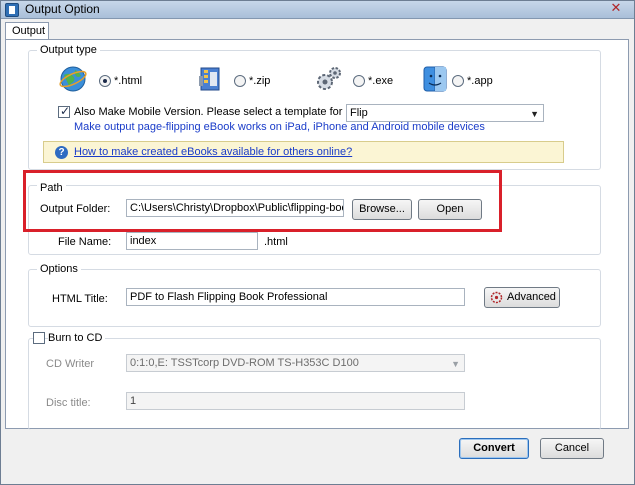 This screenshot has width=635, height=485. I want to click on html-title-label: HTML Title:, so click(80, 299).